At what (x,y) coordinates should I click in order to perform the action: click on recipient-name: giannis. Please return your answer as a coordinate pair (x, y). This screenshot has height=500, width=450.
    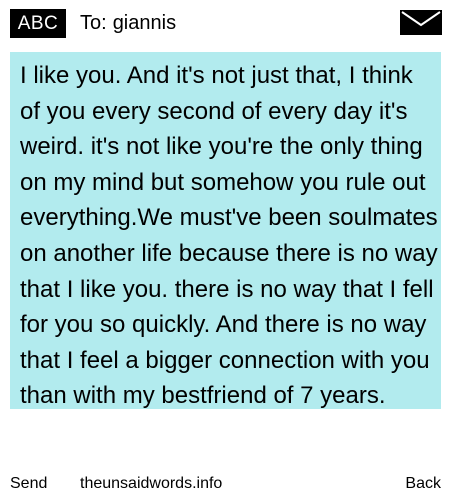
    Looking at the image, I should click on (144, 23).